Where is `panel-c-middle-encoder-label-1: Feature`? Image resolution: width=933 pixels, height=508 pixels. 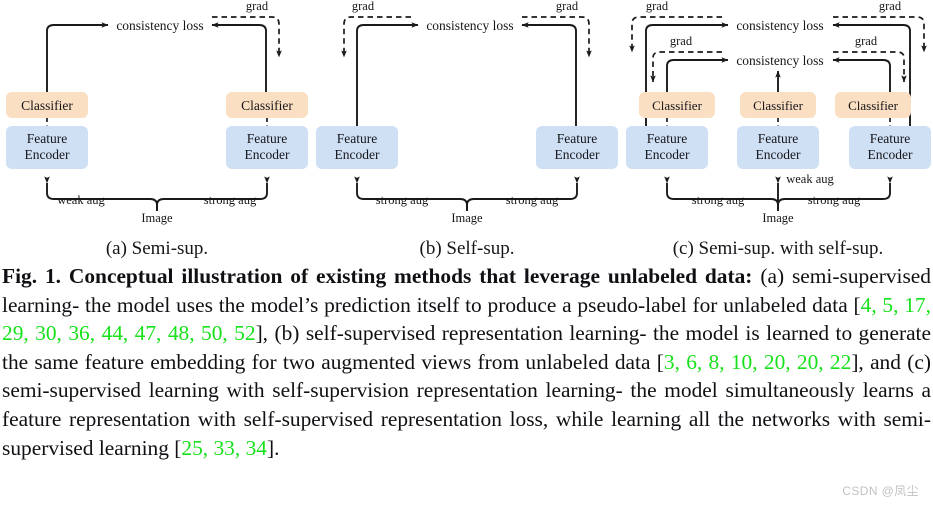
panel-c-middle-encoder-label-1: Feature is located at coordinates (778, 138).